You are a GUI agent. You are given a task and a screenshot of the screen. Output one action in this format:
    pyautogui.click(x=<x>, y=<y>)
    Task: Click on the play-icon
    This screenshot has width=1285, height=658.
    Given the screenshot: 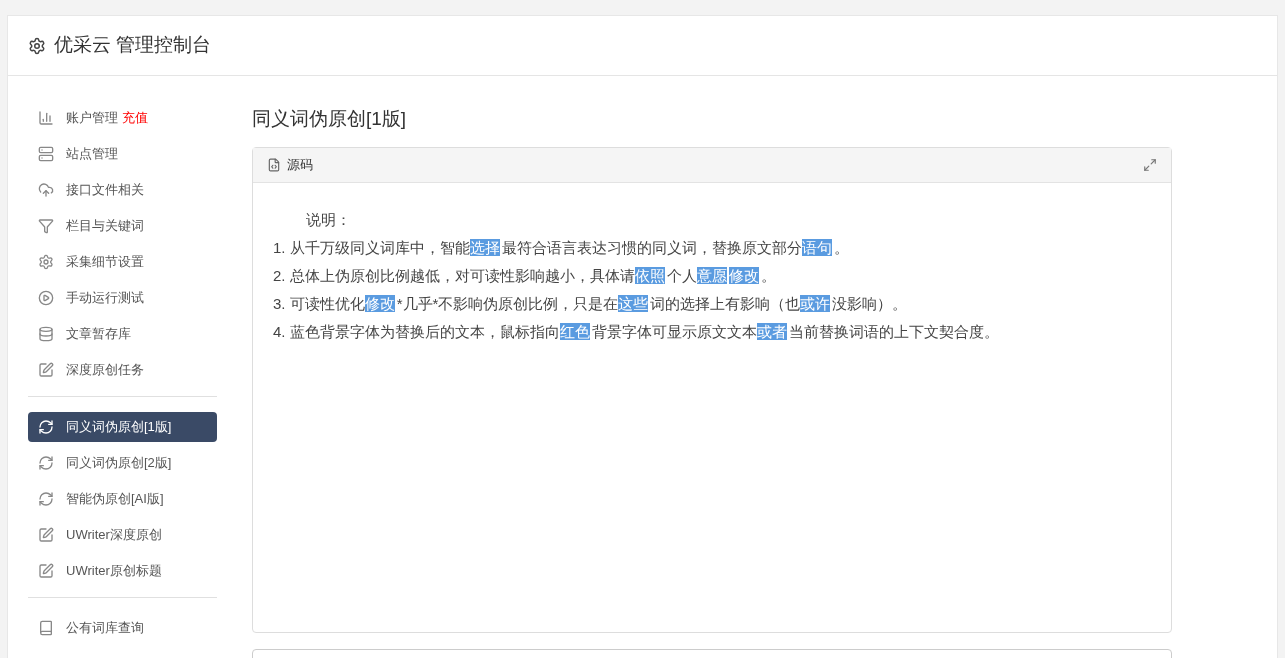 What is the action you would take?
    pyautogui.click(x=46, y=298)
    